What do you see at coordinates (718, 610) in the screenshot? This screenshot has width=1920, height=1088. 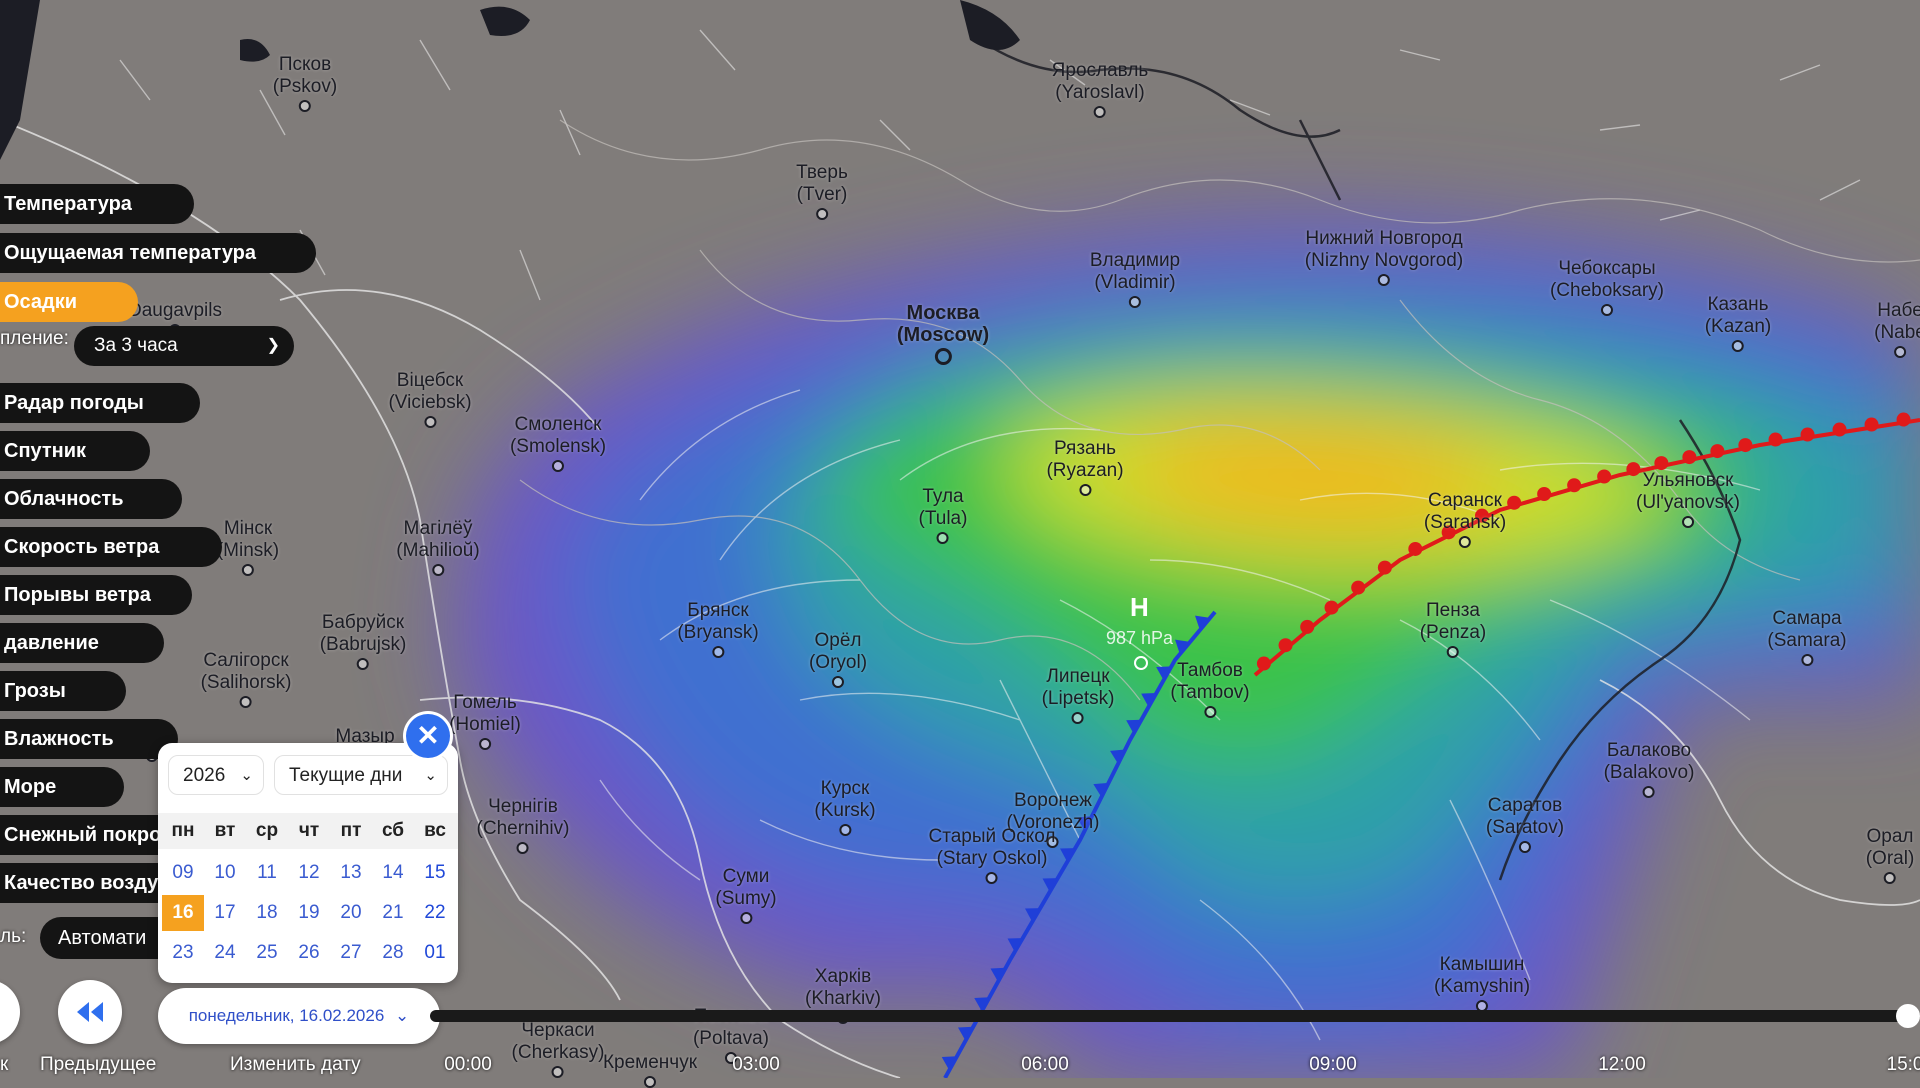 I see `city-name: Брянск` at bounding box center [718, 610].